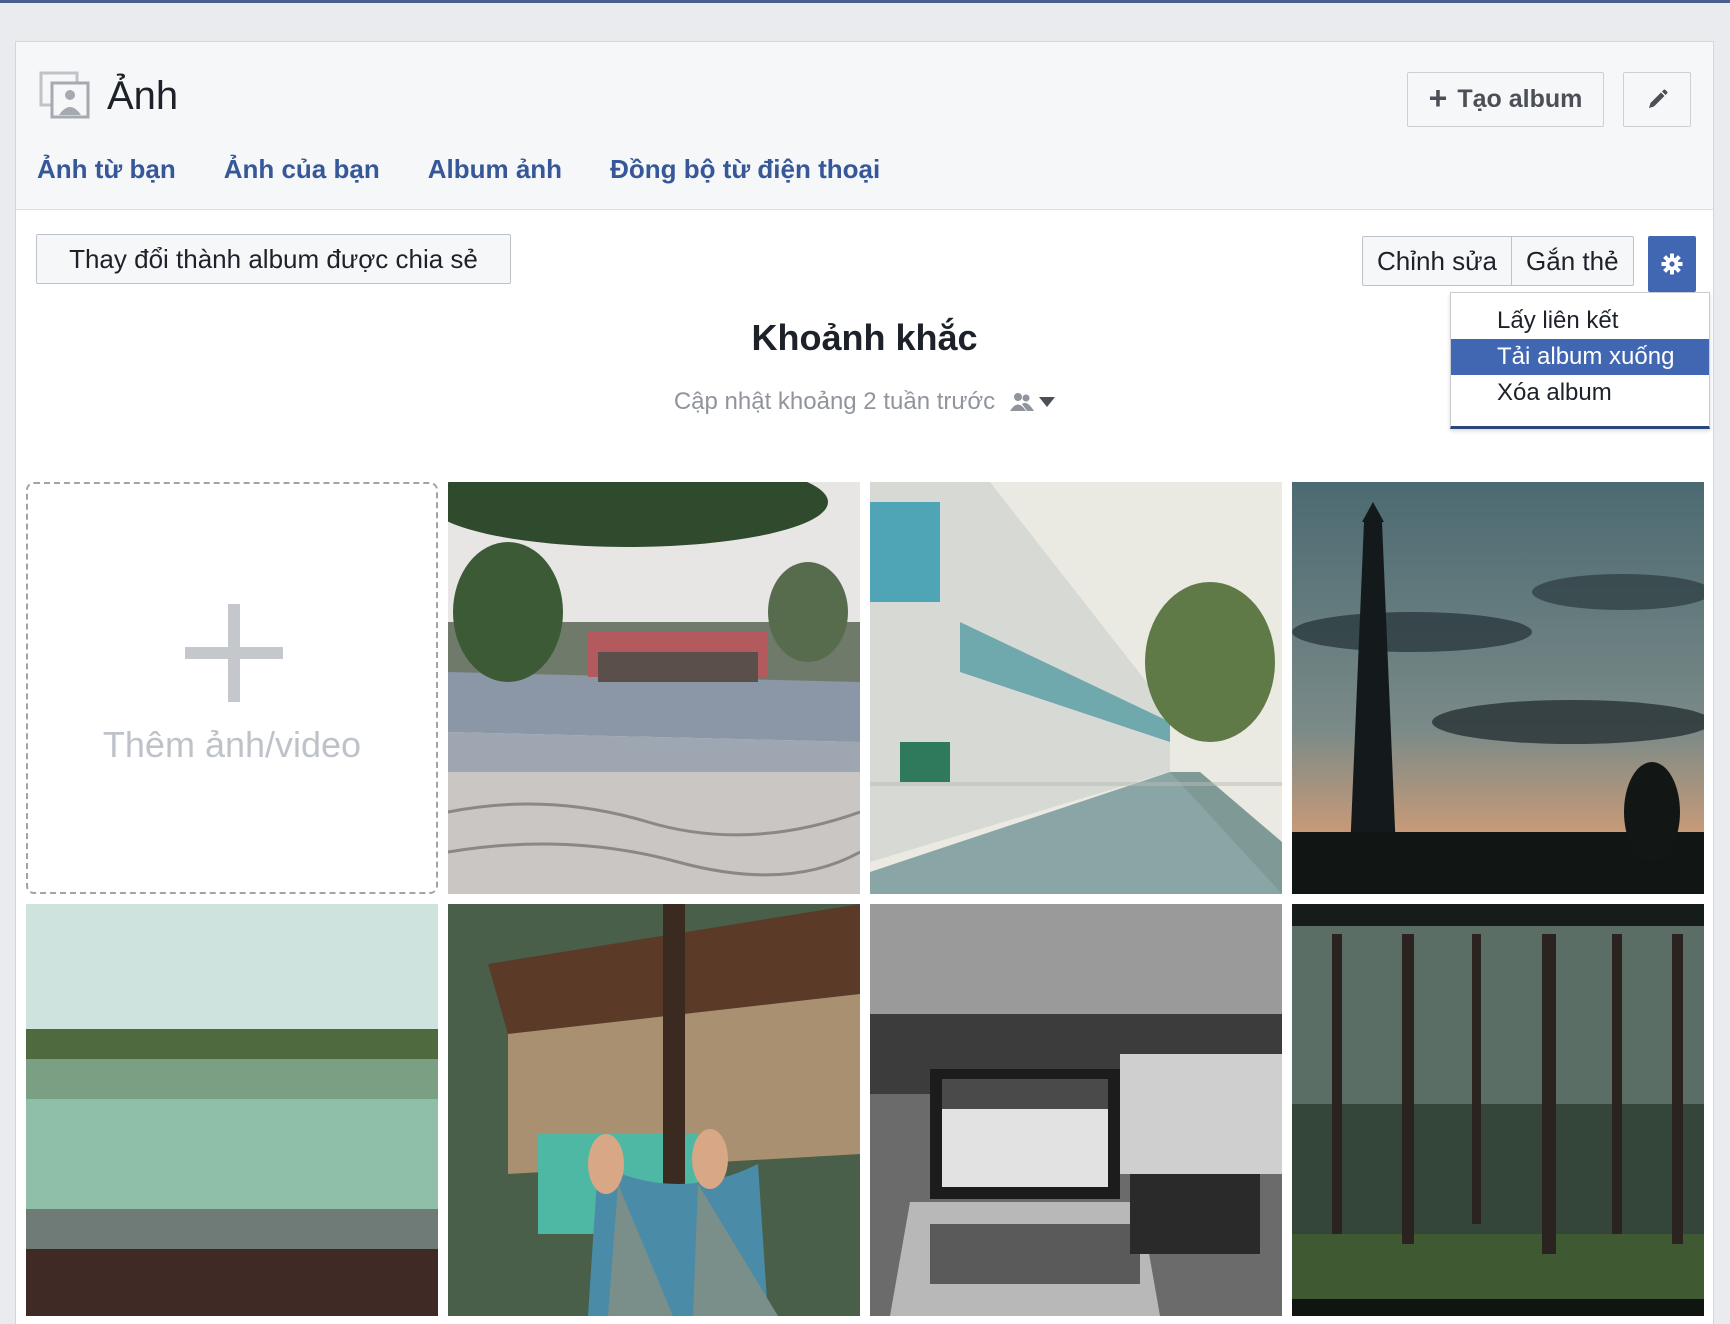 The height and width of the screenshot is (1324, 1730). Describe the element at coordinates (234, 653) in the screenshot. I see `plus-icon` at that location.